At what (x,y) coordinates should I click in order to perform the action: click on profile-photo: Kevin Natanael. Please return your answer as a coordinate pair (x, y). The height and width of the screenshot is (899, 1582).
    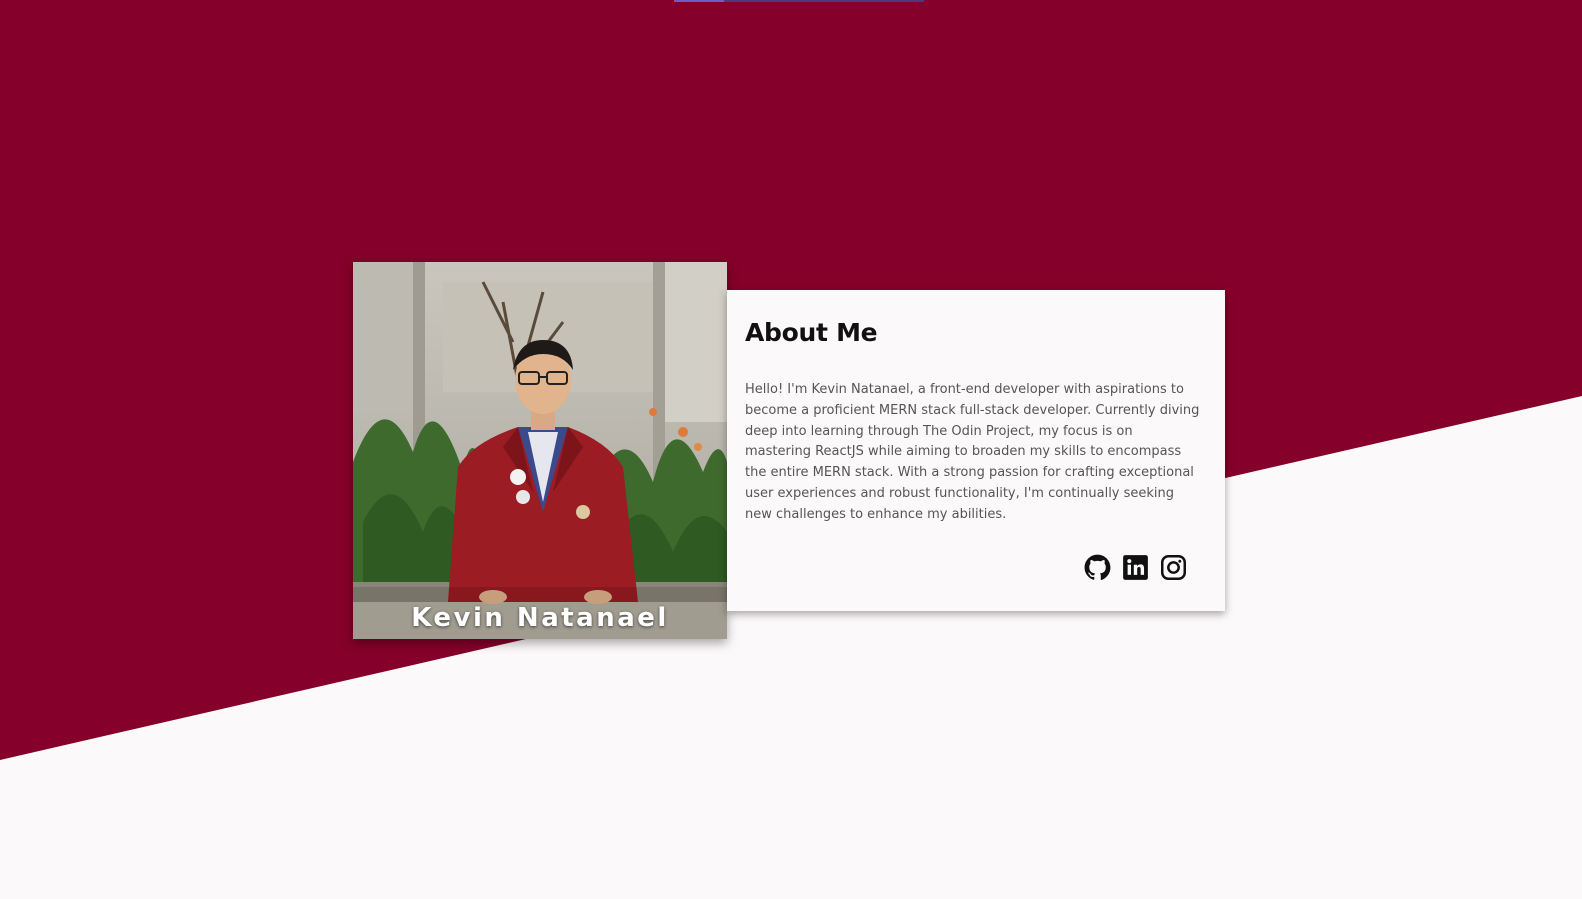
    Looking at the image, I should click on (540, 450).